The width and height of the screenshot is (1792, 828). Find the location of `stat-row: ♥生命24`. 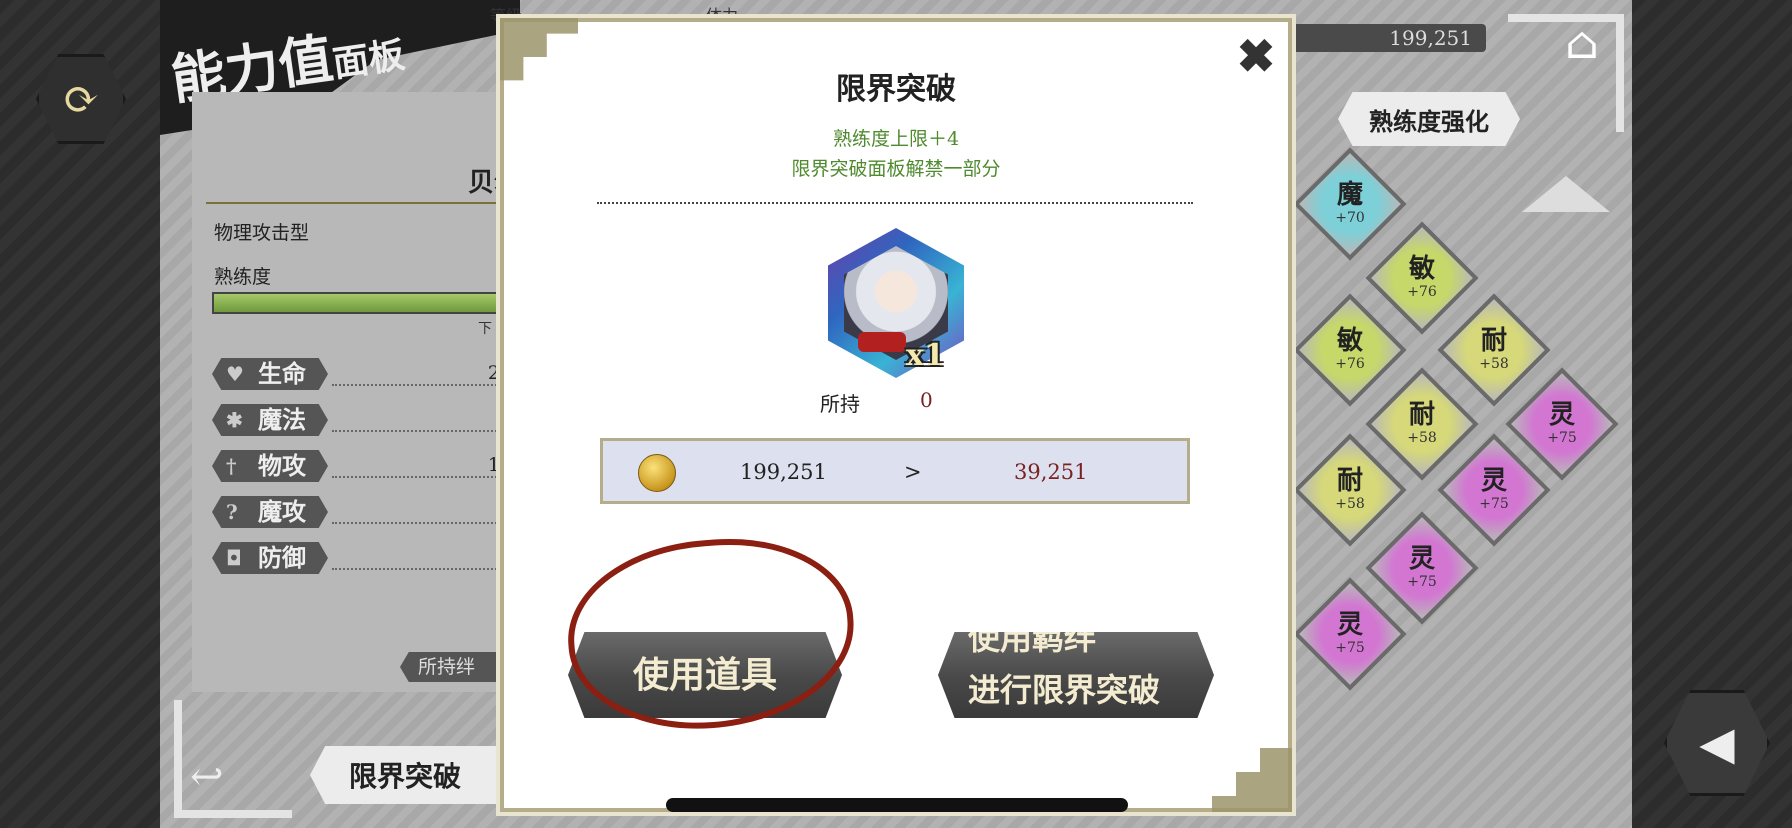

stat-row: ♥生命24 is located at coordinates (362, 375).